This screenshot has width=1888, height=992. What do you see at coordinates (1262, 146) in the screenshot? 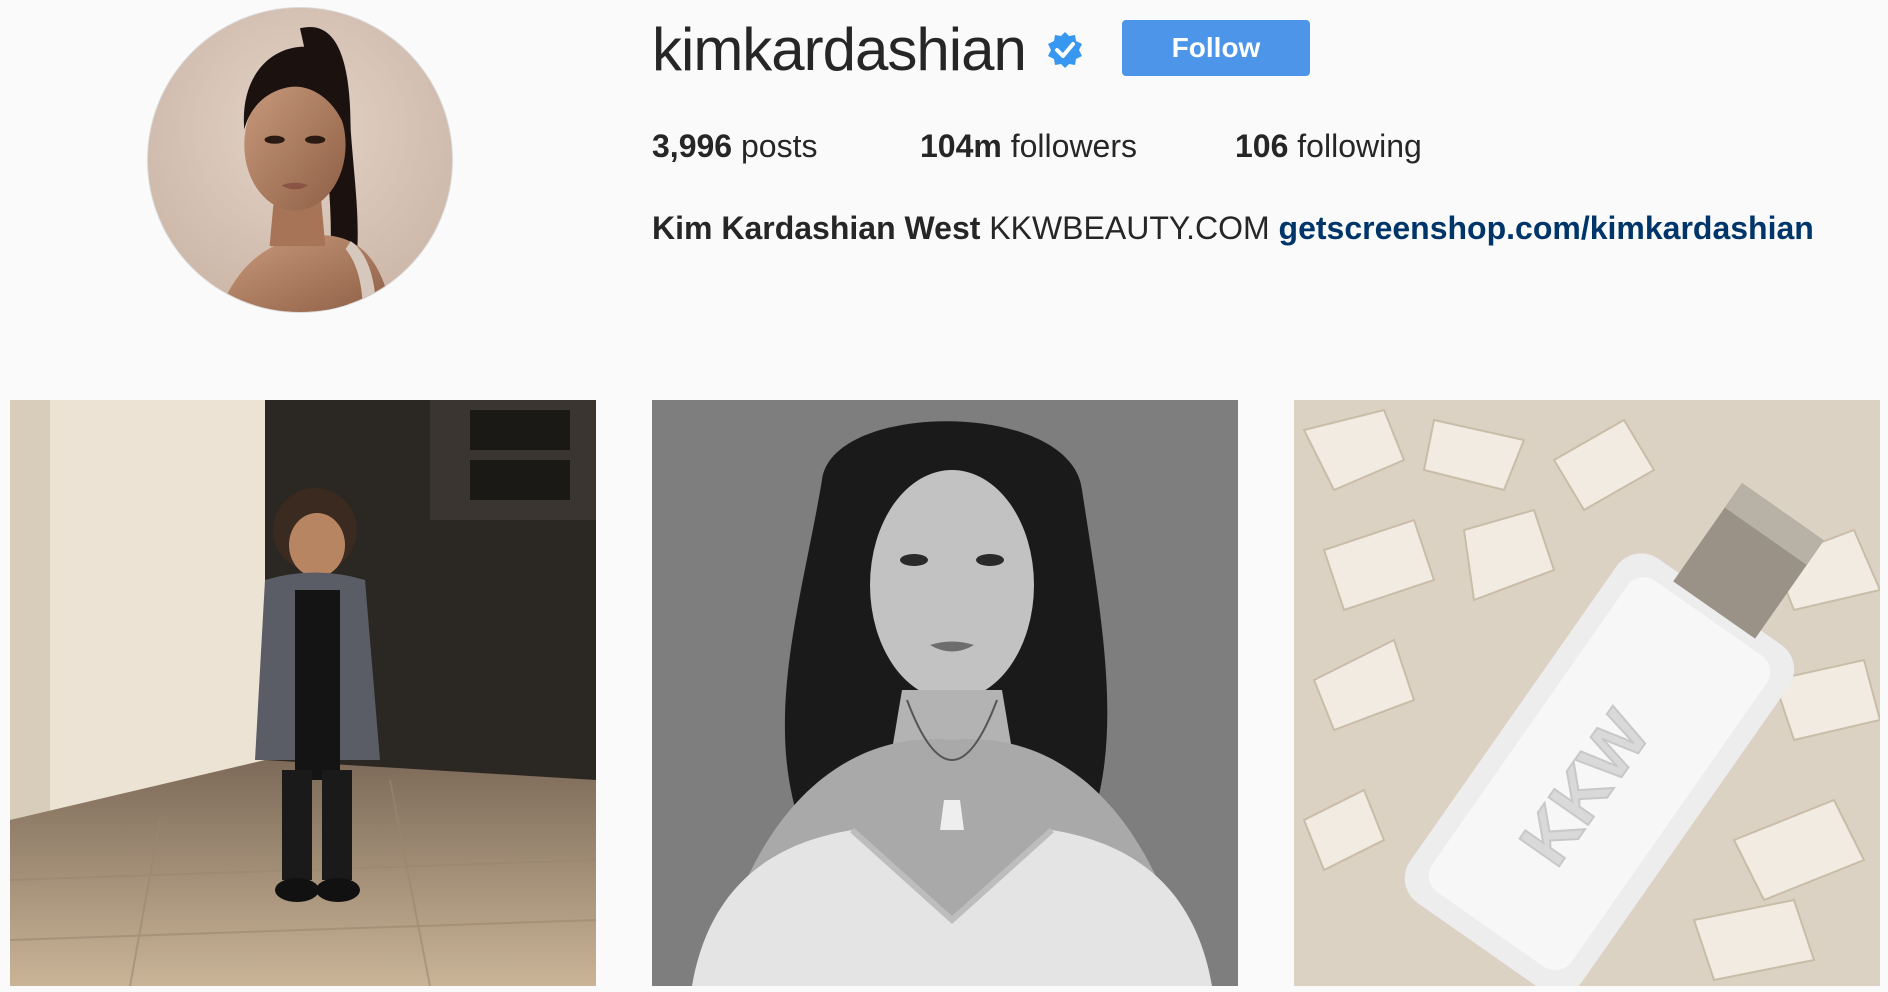
I see `following-count: 106` at bounding box center [1262, 146].